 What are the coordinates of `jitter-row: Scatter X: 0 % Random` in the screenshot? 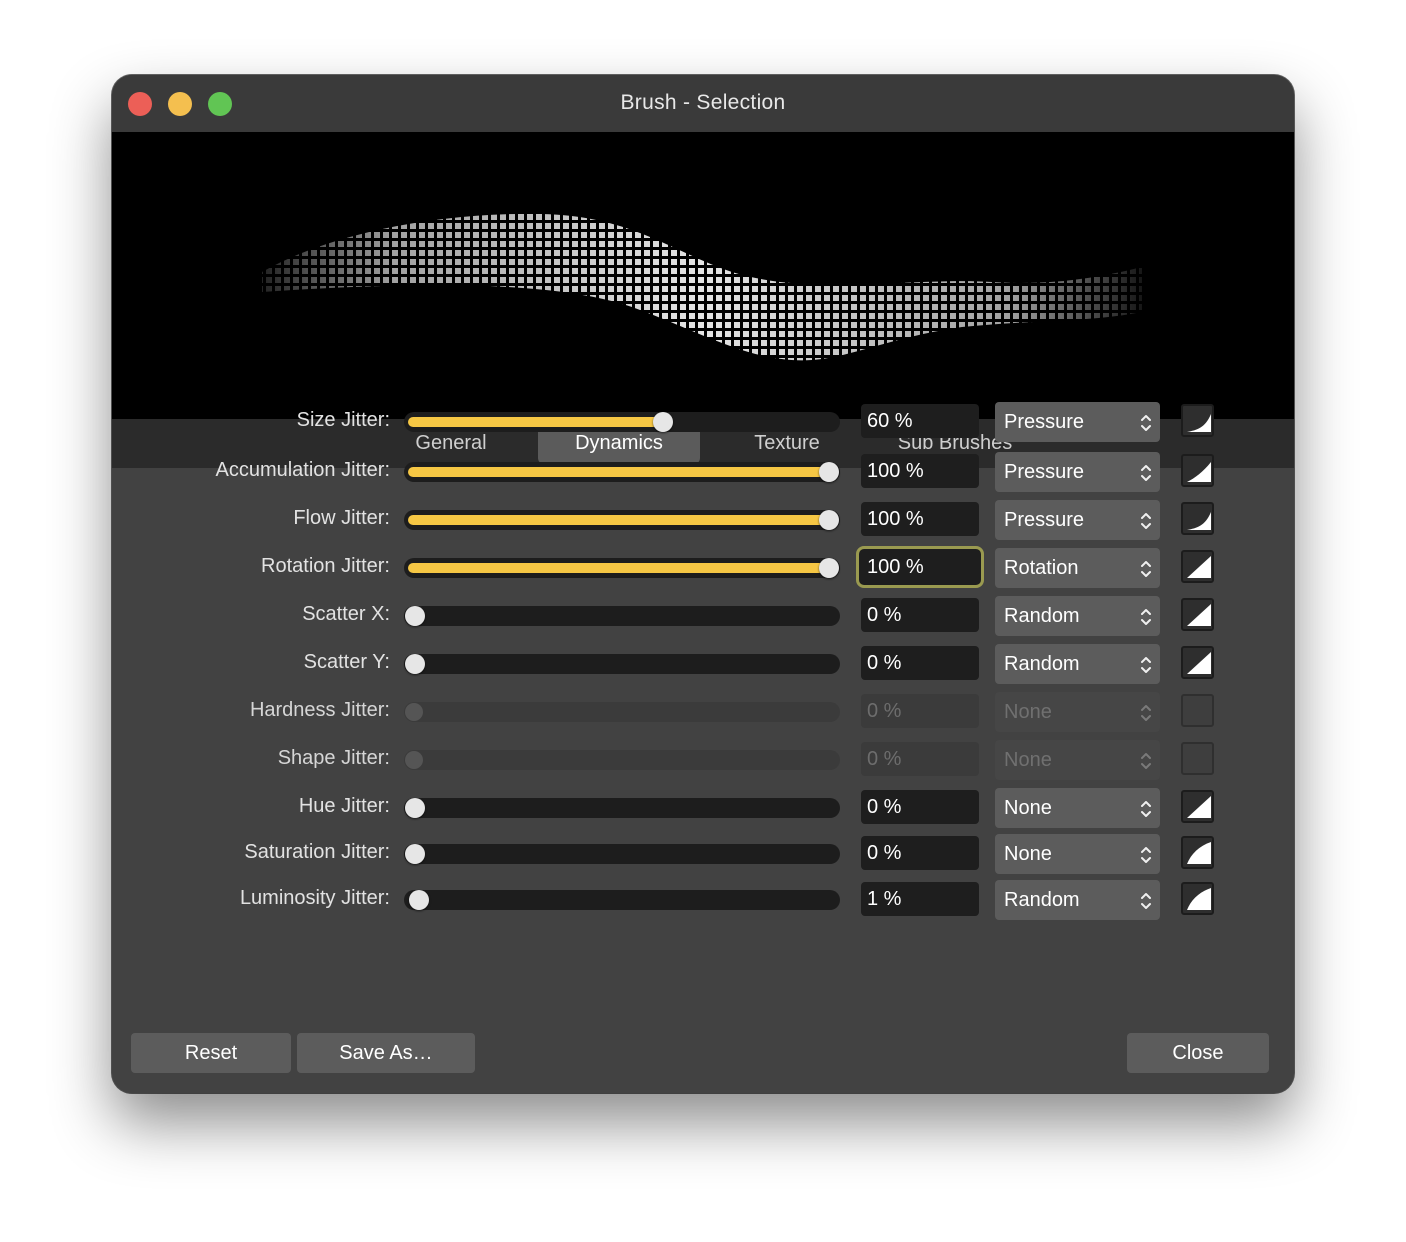 It's located at (703, 616).